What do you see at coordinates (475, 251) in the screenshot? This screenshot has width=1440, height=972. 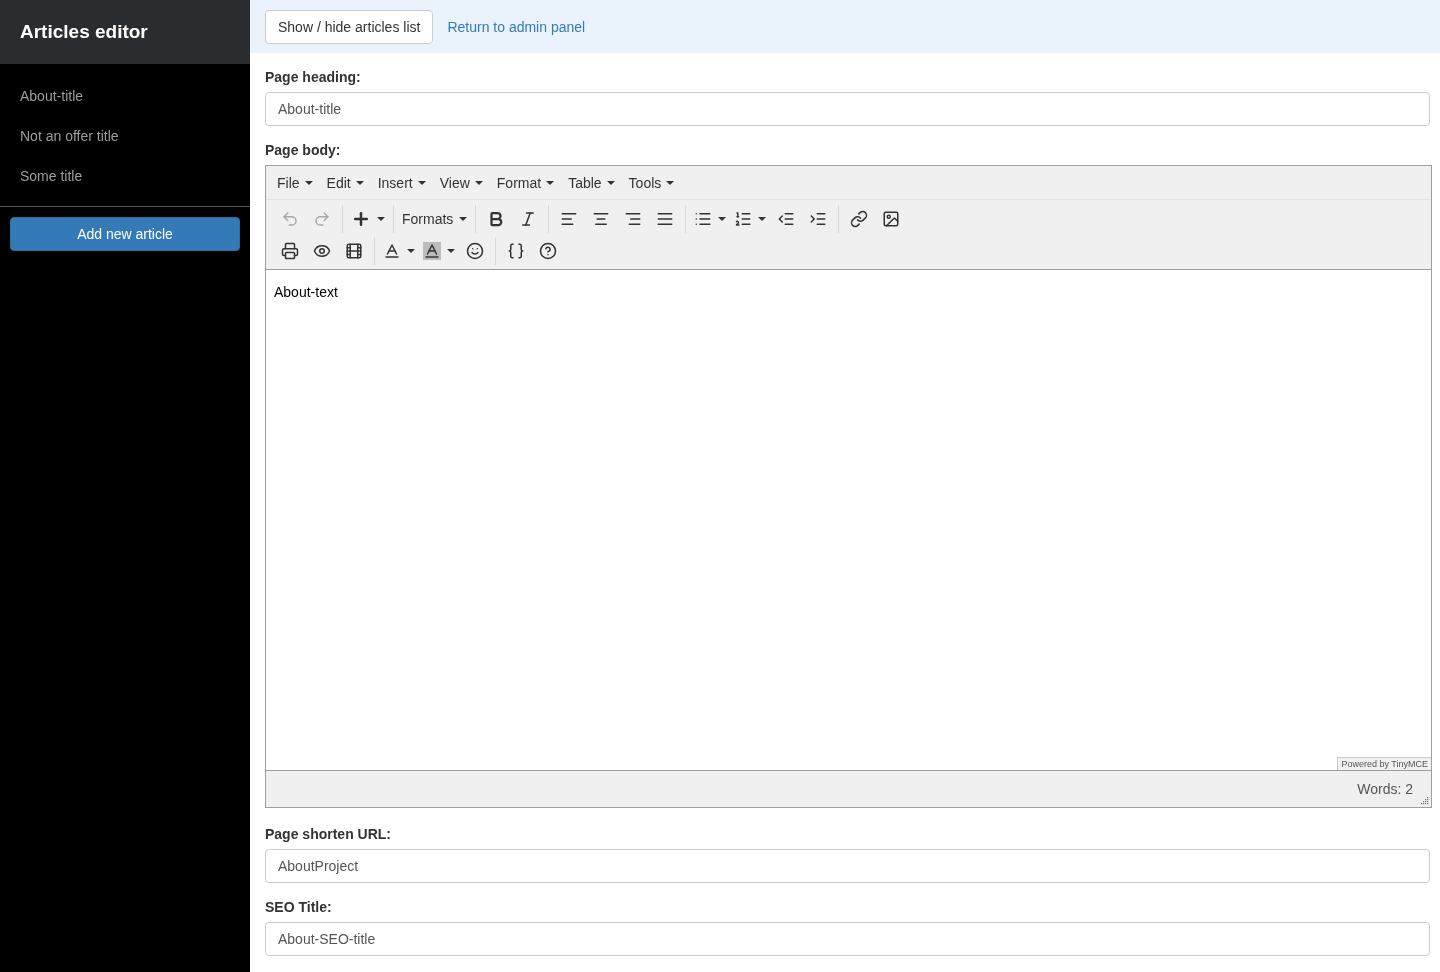 I see `smiley-icon` at bounding box center [475, 251].